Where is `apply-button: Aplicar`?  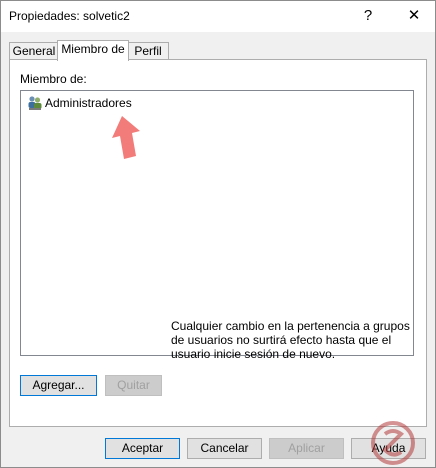 apply-button: Aplicar is located at coordinates (306, 448).